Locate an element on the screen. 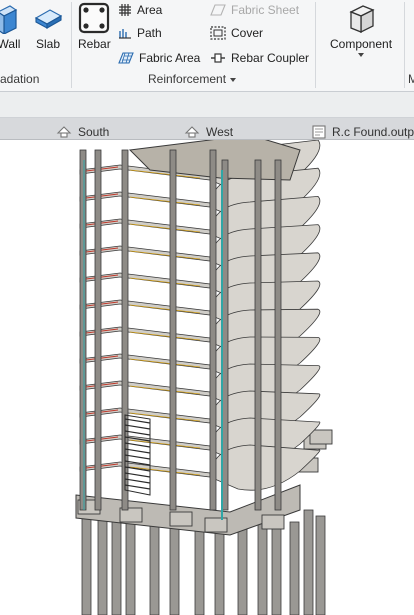  wall-button: Wall is located at coordinates (11, 27).